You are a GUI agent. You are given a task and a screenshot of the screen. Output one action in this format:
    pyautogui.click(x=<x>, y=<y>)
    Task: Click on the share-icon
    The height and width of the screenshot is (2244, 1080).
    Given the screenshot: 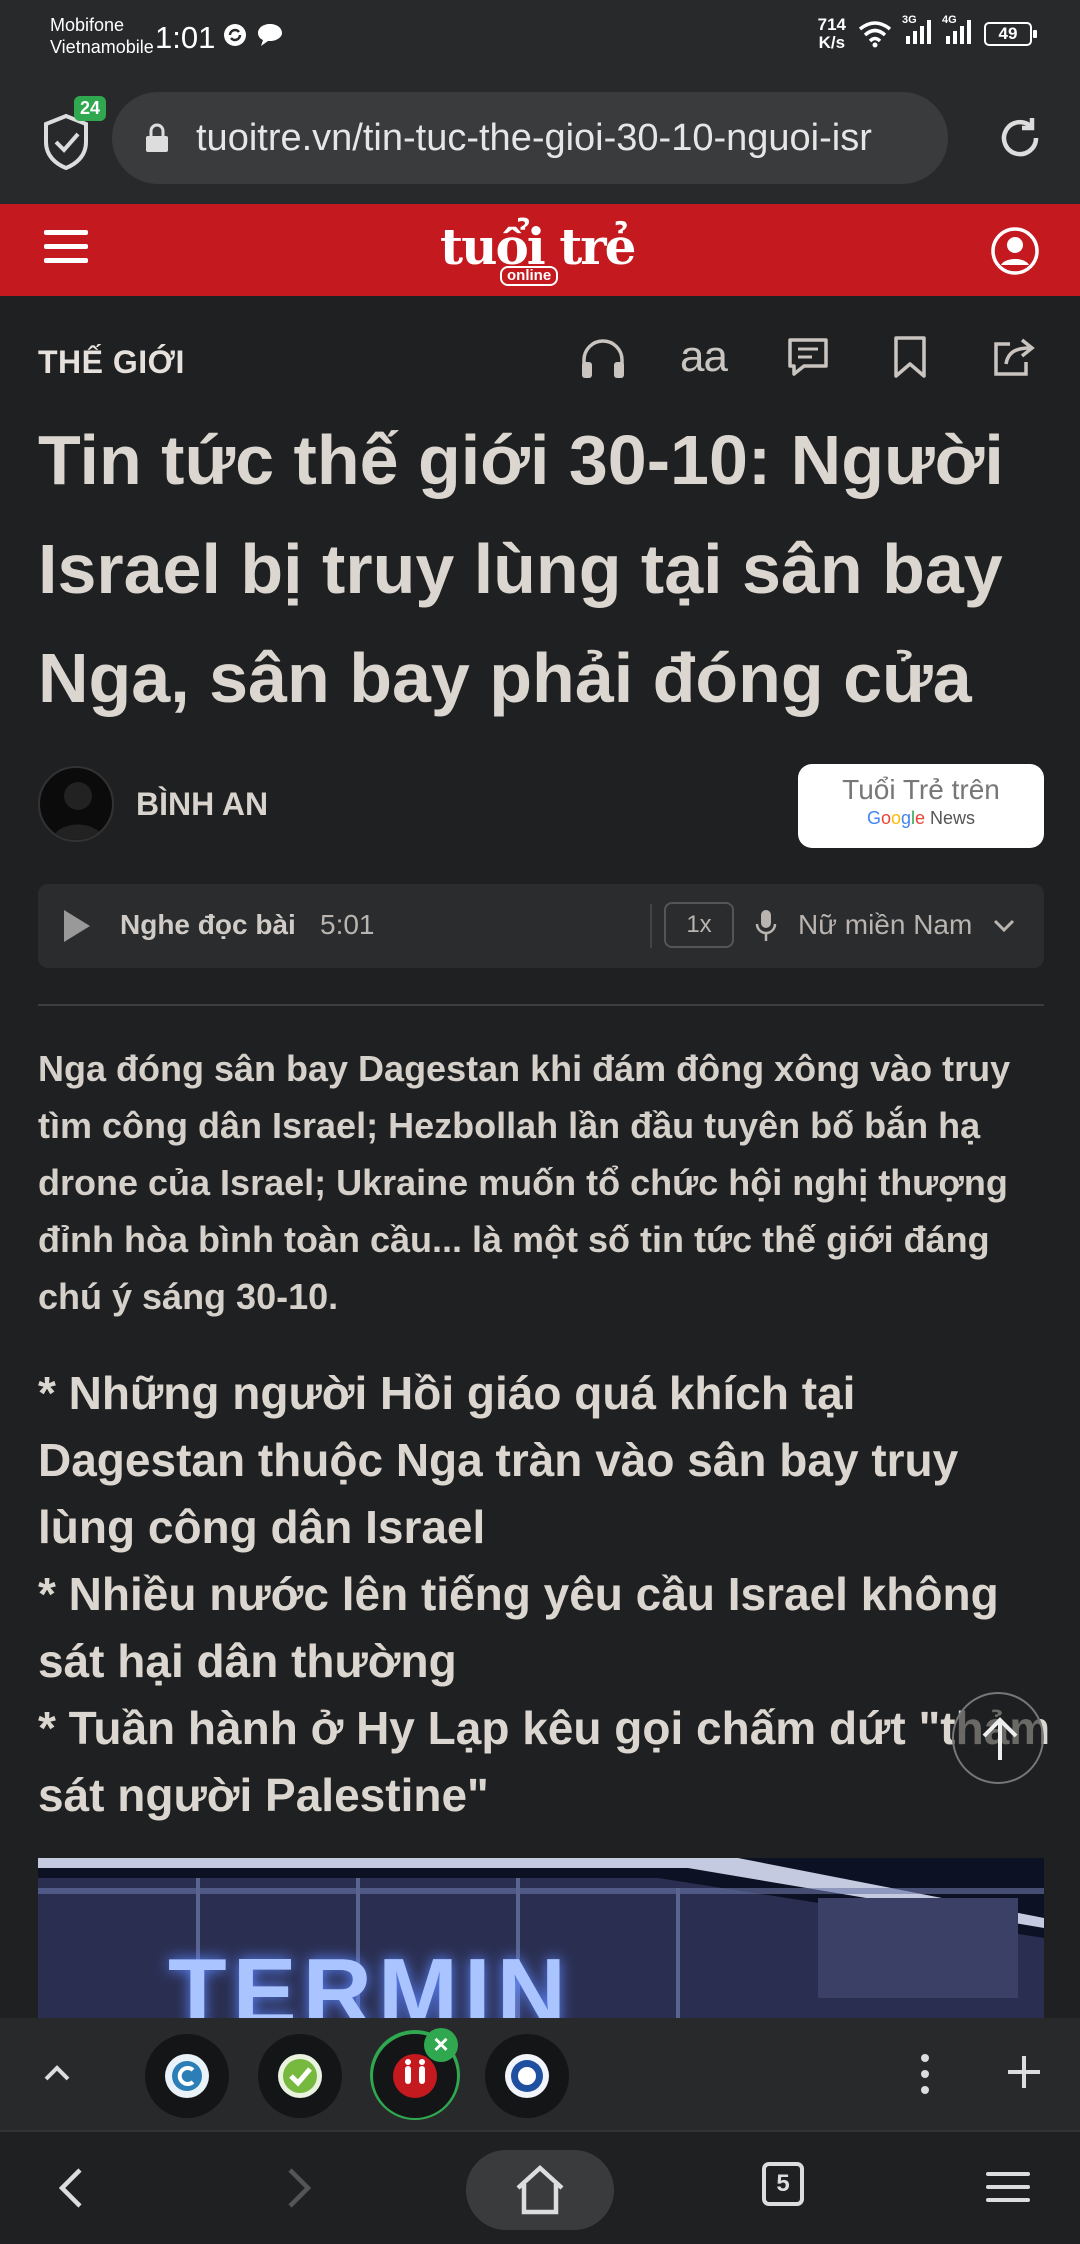 What is the action you would take?
    pyautogui.click(x=1013, y=357)
    